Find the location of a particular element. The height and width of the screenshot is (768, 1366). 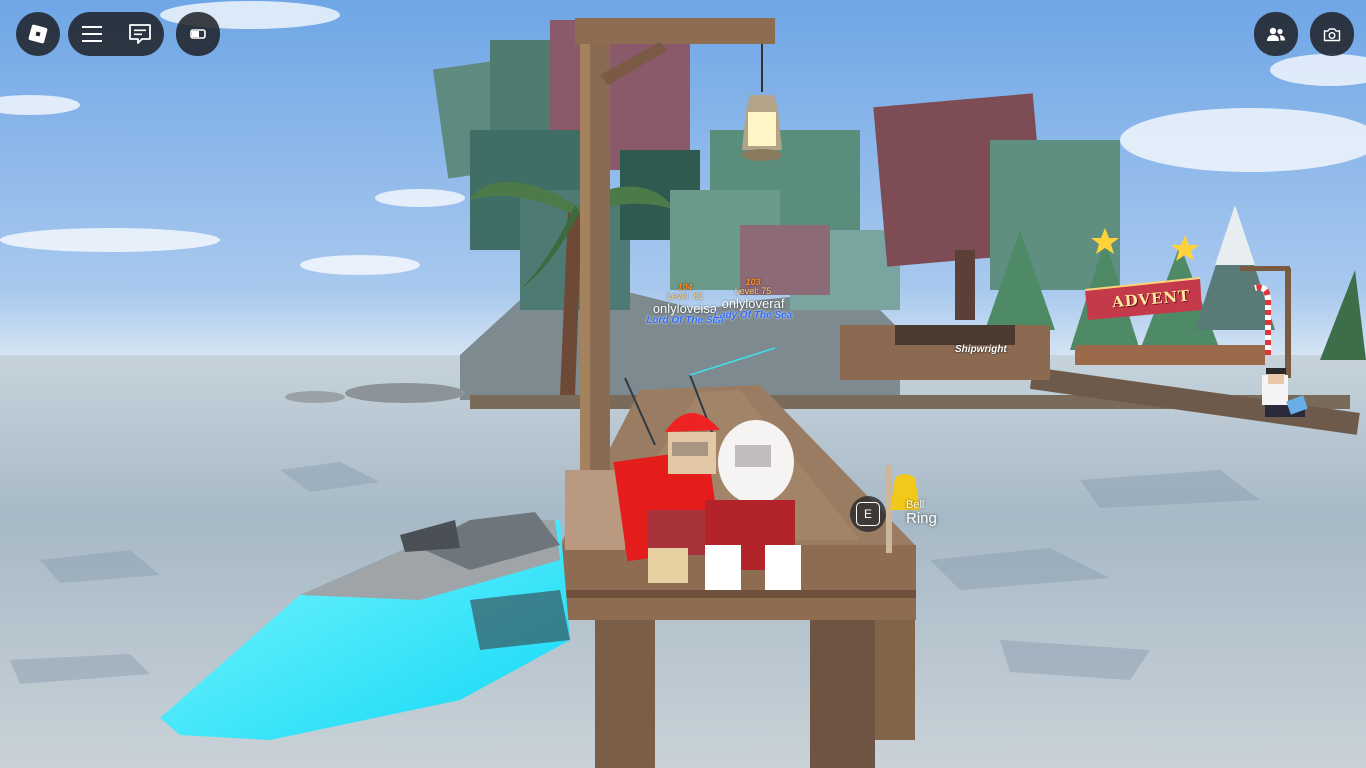

hamburger-menu-icon is located at coordinates (91, 34).